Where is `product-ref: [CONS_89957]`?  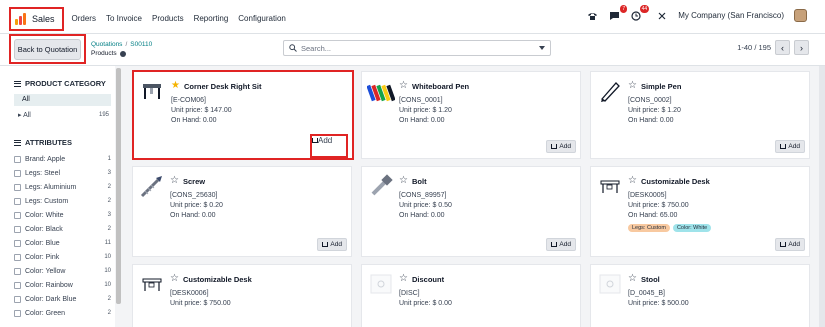 product-ref: [CONS_89957] is located at coordinates (423, 195).